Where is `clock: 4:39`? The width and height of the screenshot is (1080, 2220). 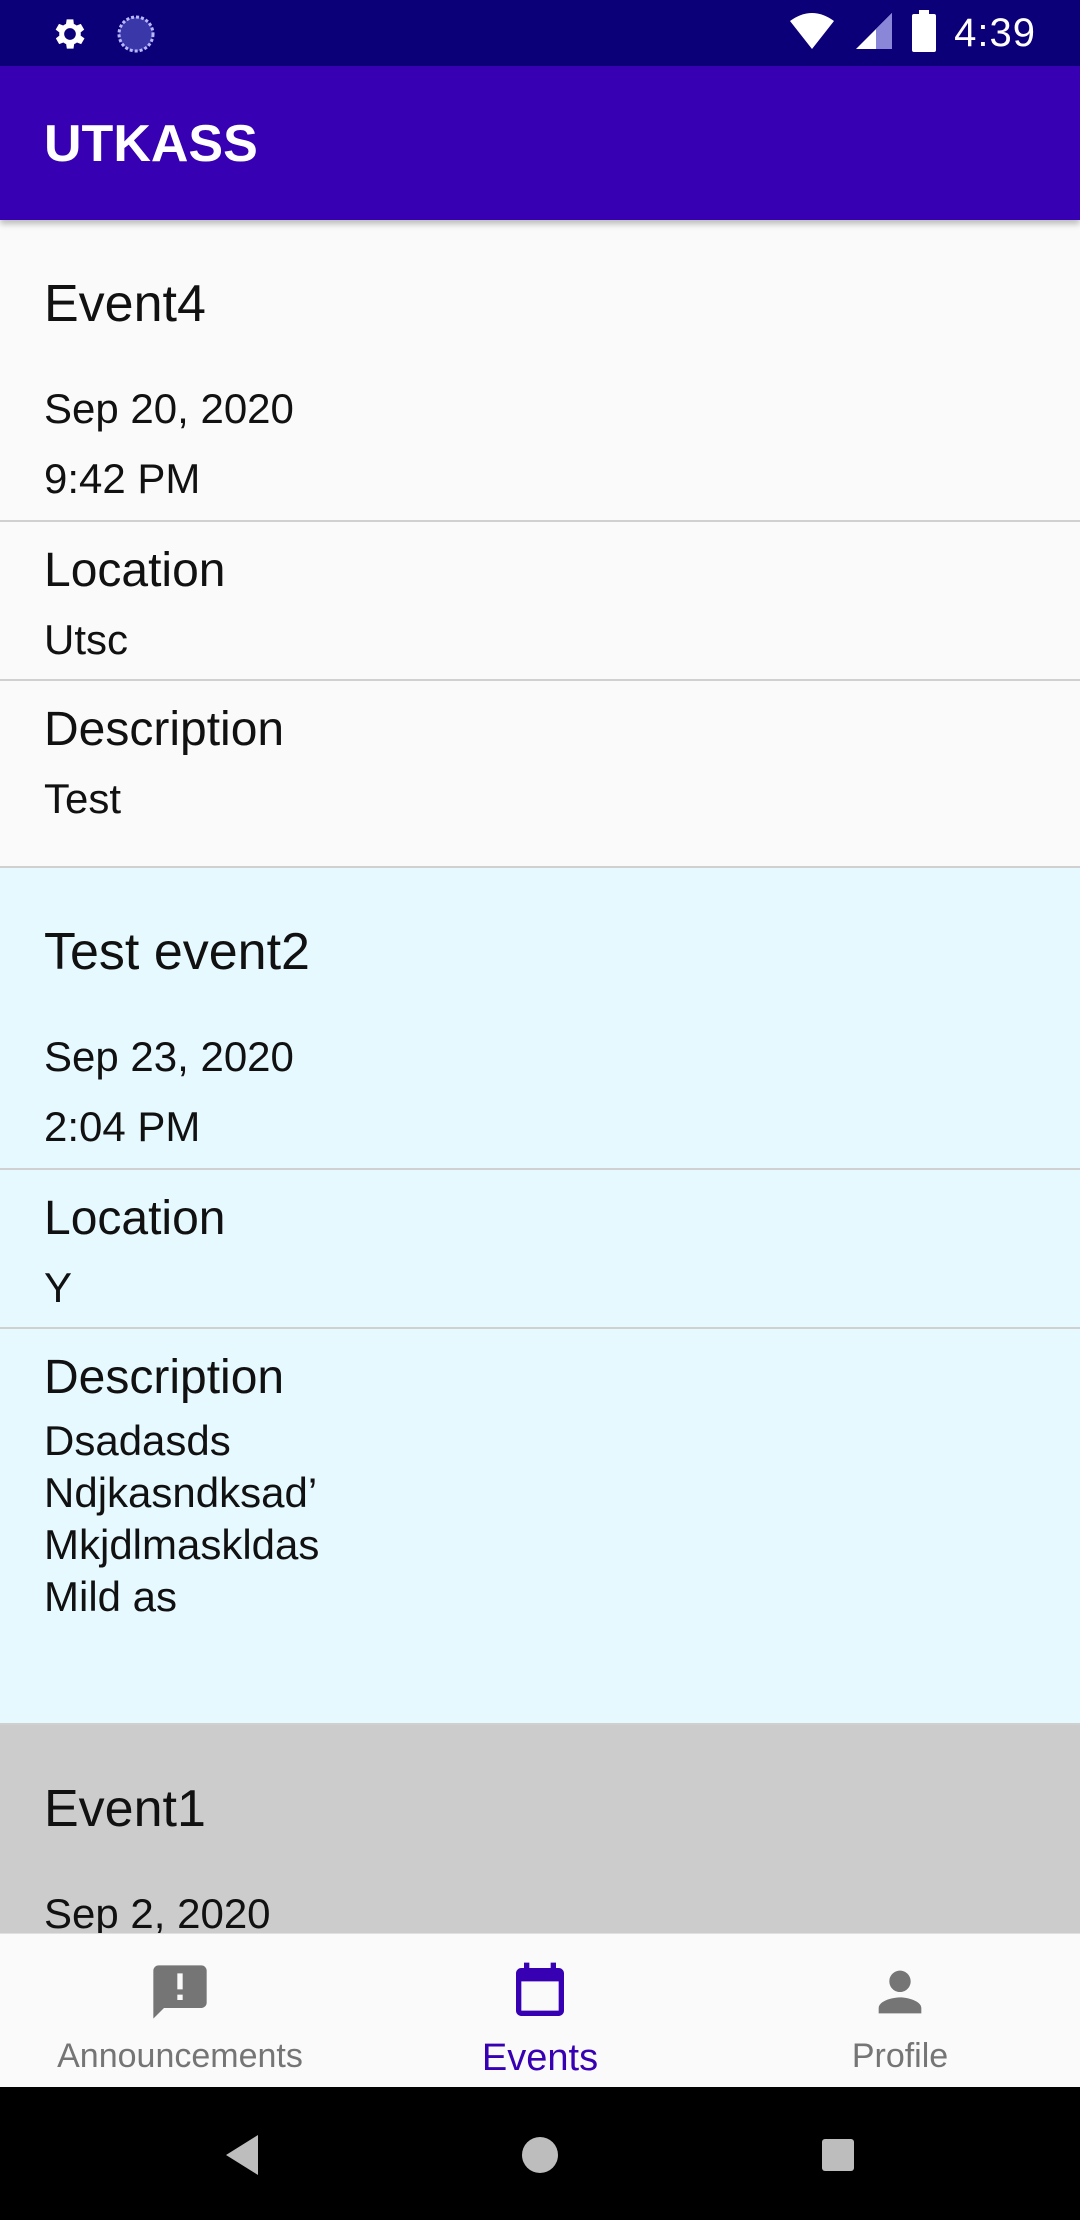
clock: 4:39 is located at coordinates (995, 33).